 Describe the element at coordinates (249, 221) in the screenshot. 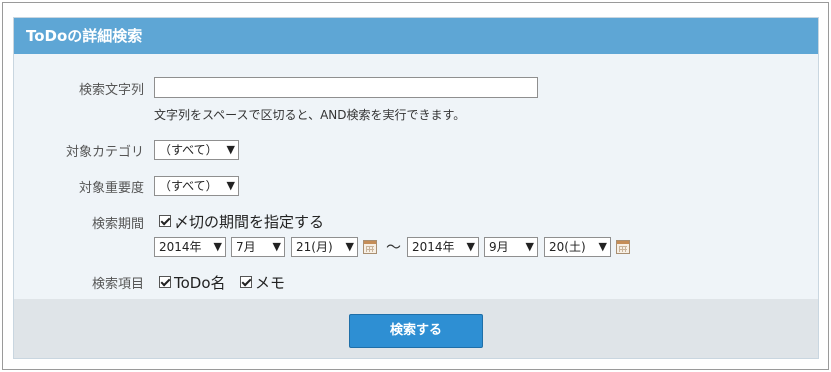

I see `deadline-checkbox-label: 〆切の期間を指定する` at that location.